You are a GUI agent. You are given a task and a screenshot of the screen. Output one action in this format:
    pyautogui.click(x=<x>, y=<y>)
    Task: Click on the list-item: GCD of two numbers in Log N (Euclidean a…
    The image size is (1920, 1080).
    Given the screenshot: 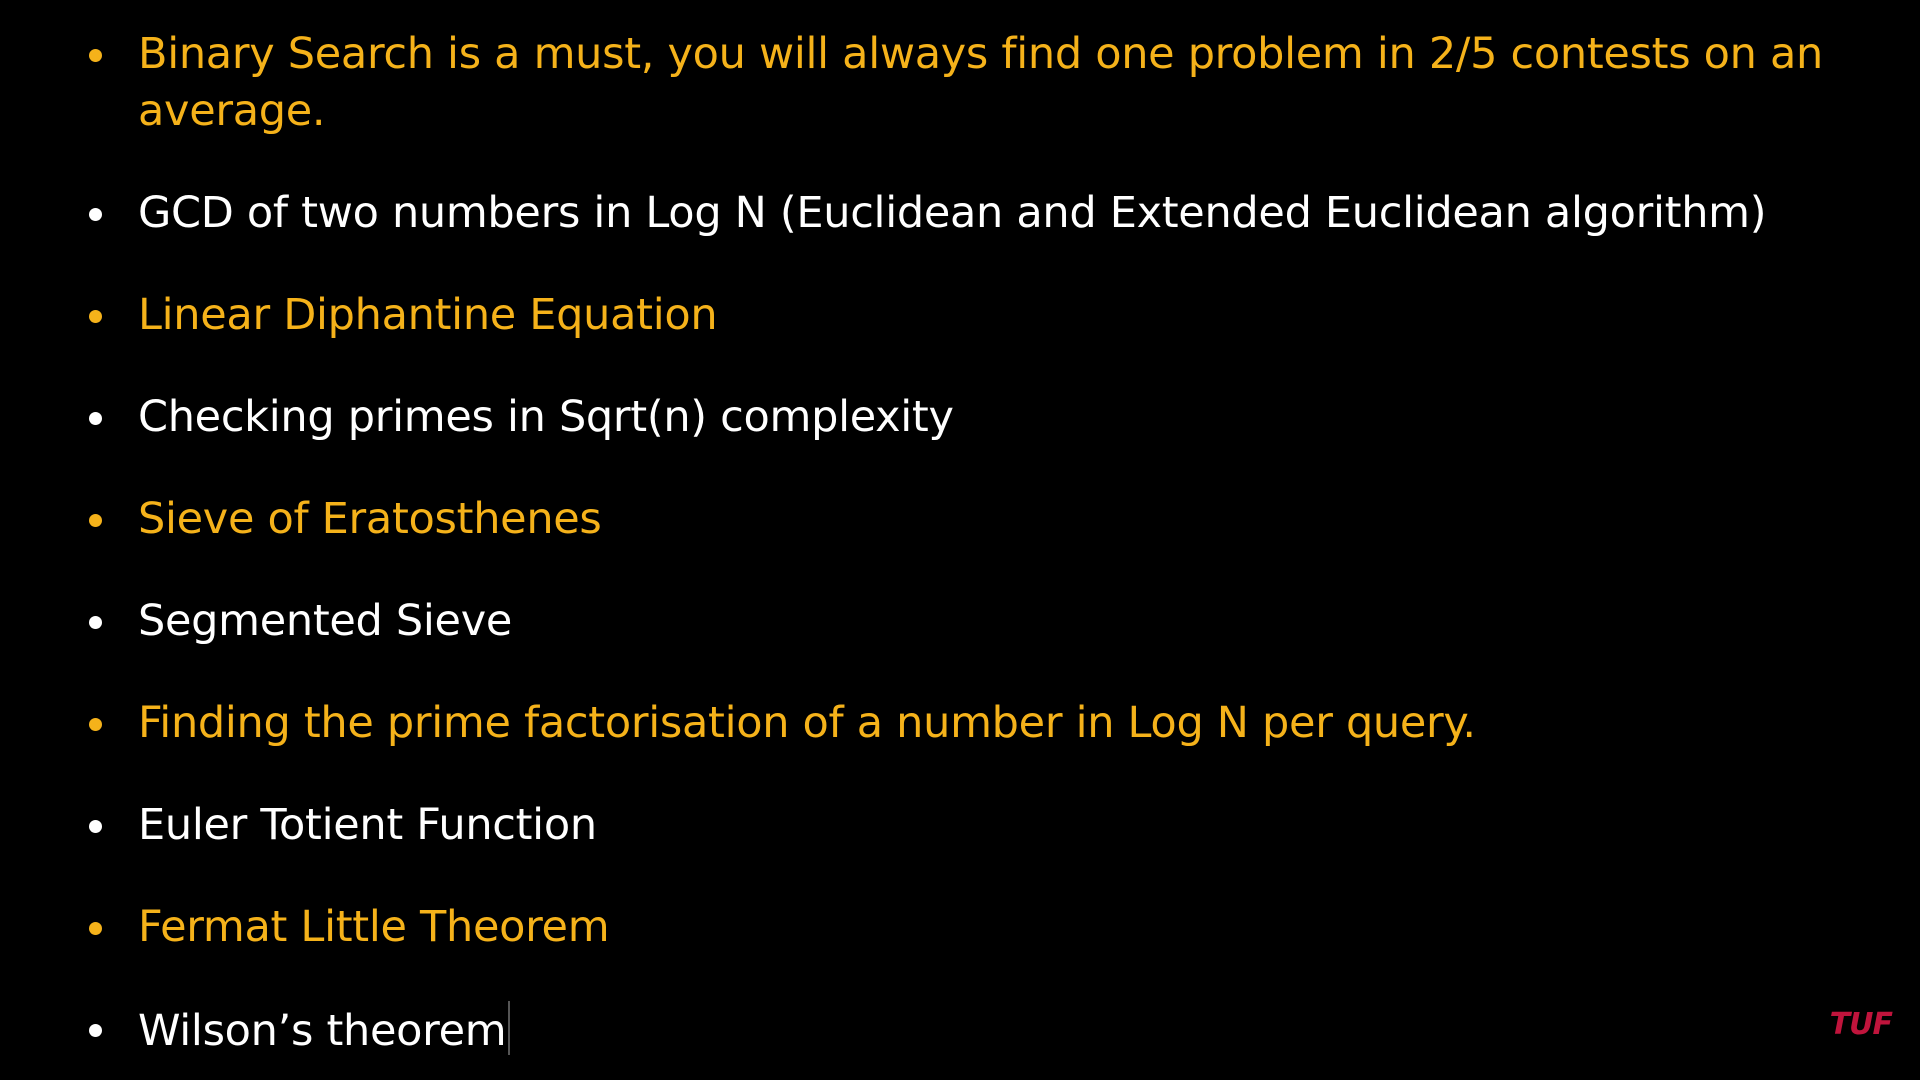 What is the action you would take?
    pyautogui.click(x=963, y=213)
    